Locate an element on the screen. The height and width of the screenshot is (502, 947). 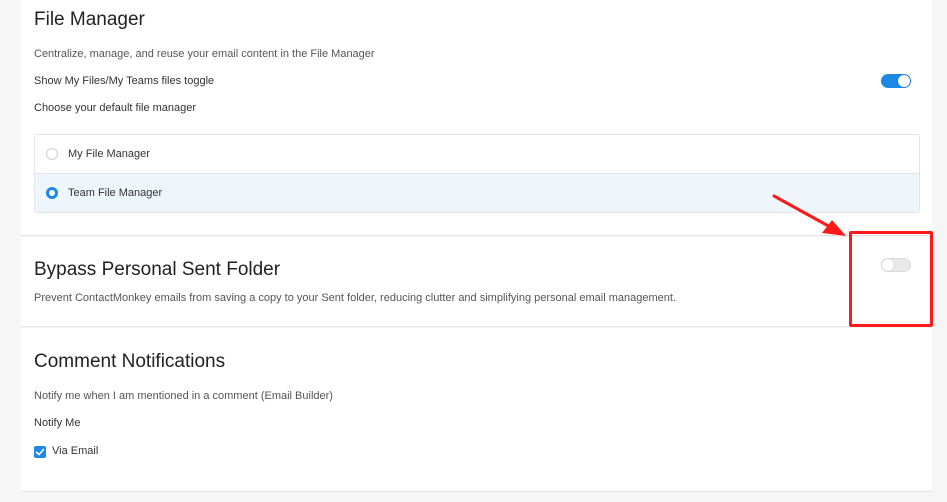
notify-me-label: Notify Me is located at coordinates (57, 423).